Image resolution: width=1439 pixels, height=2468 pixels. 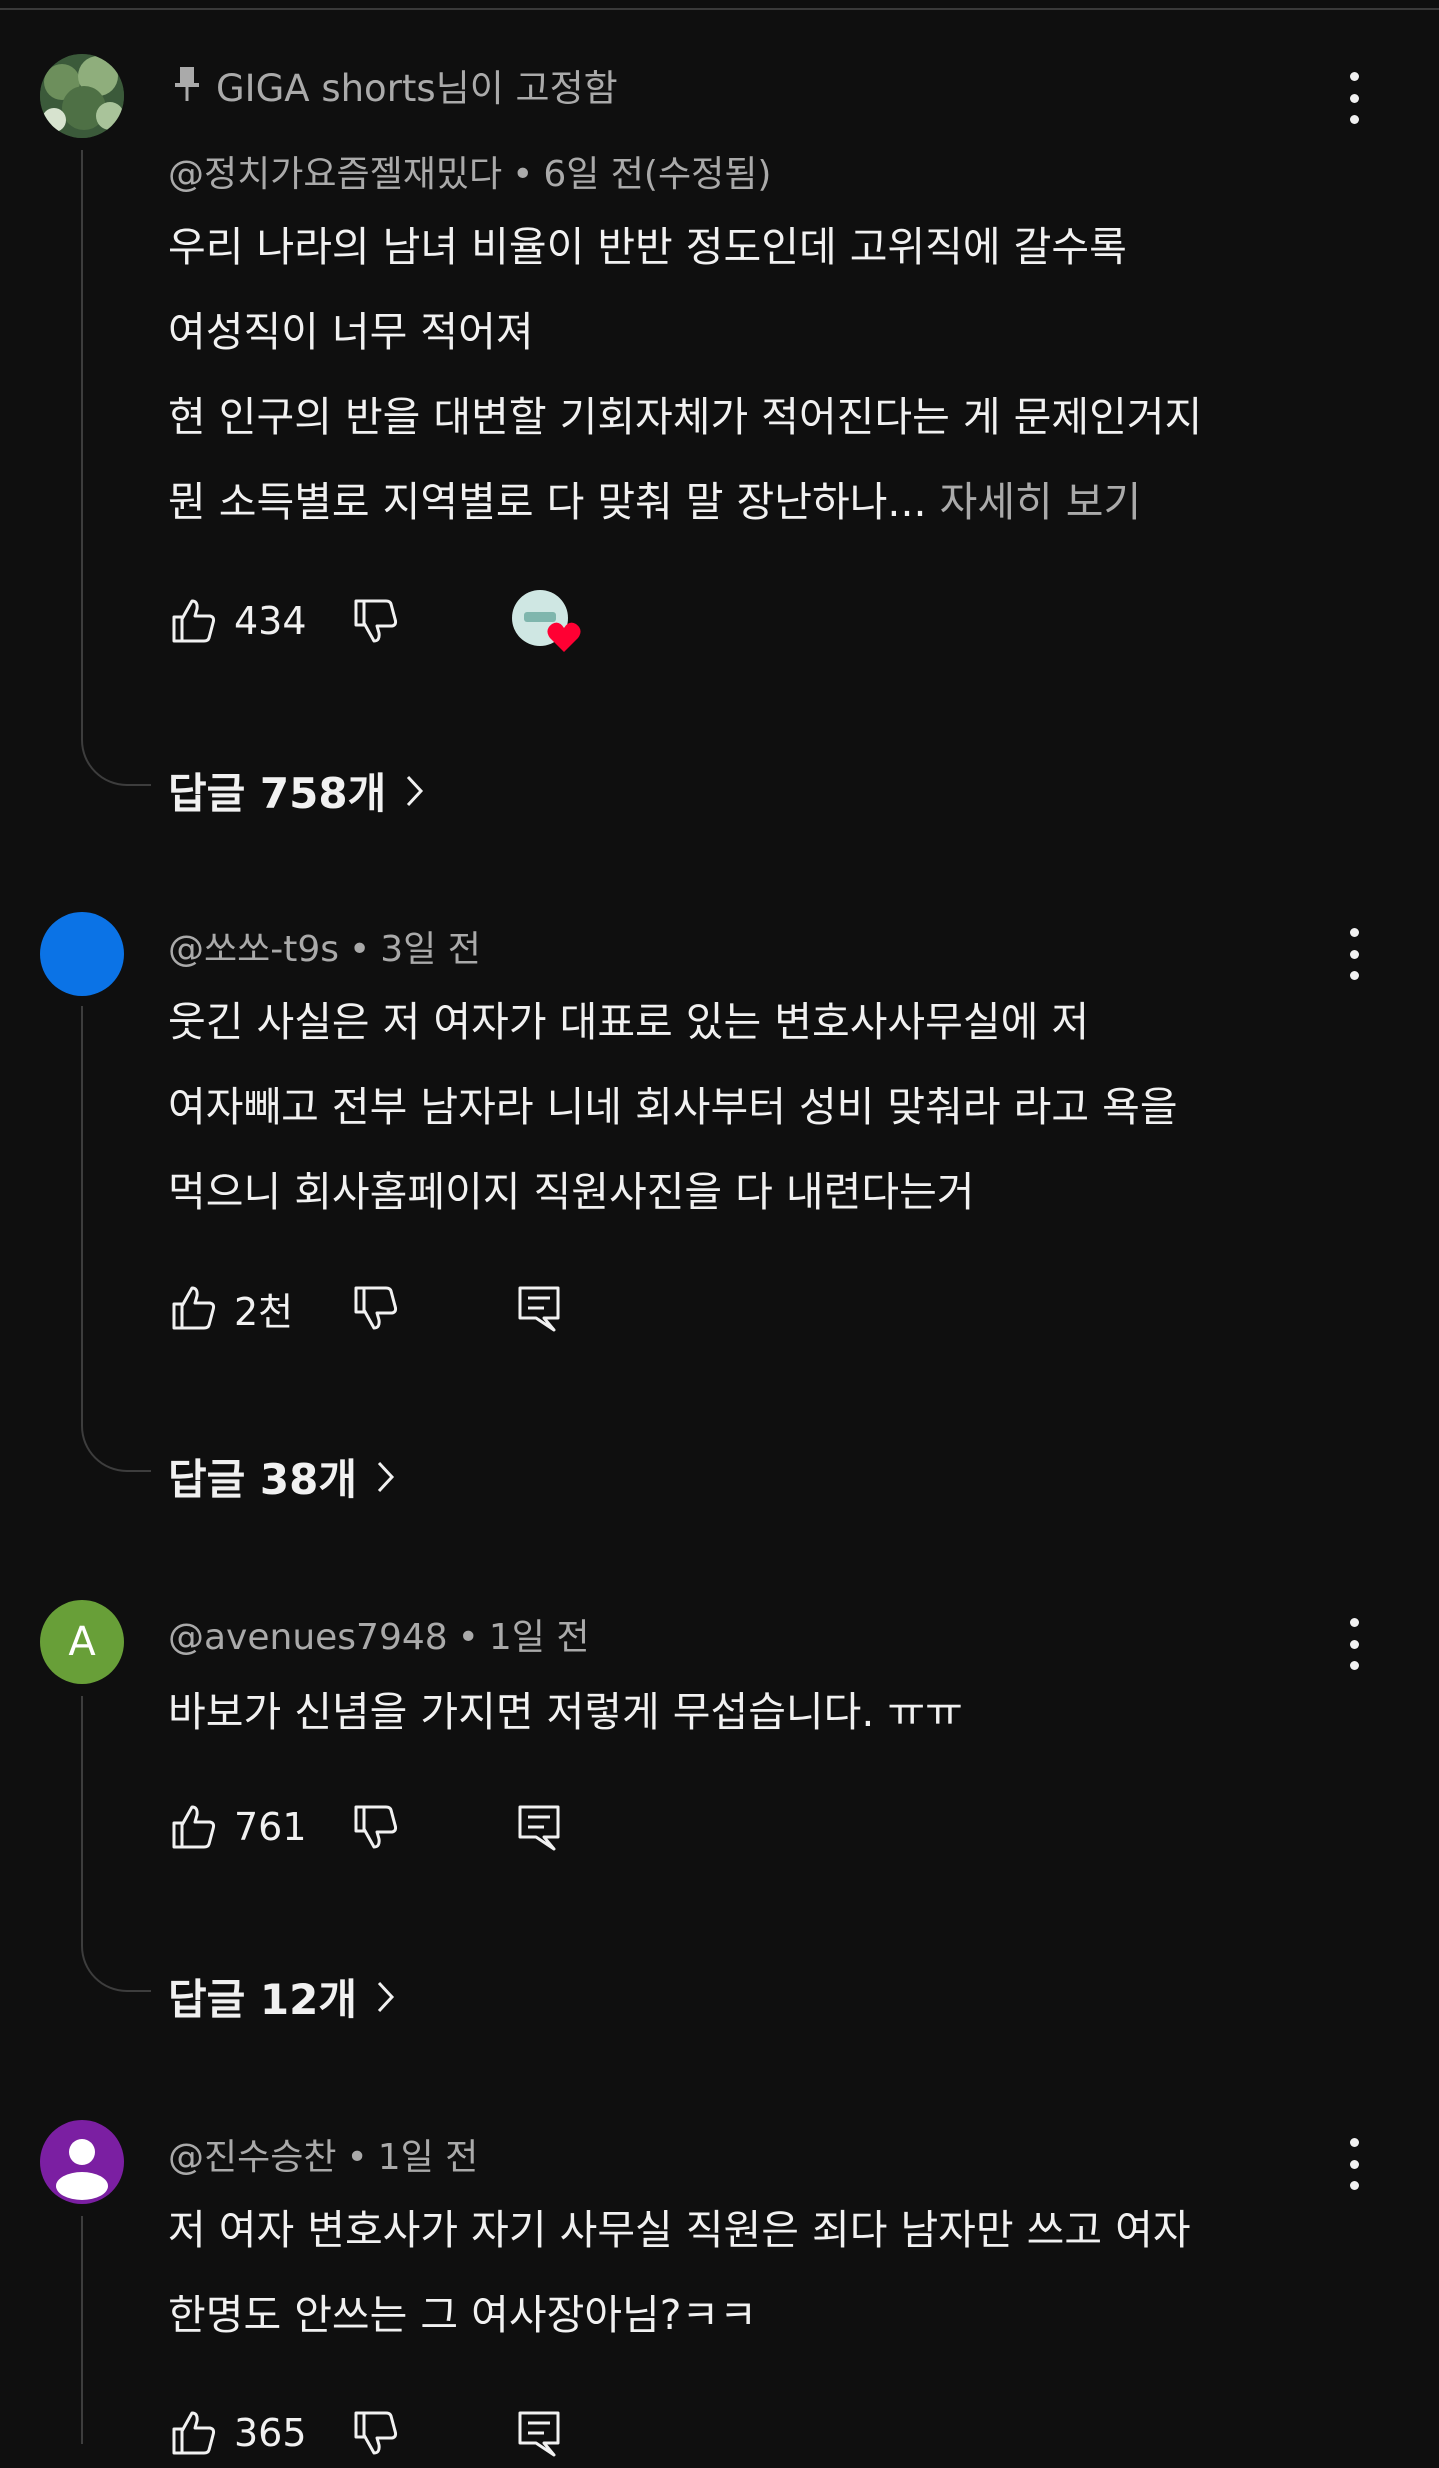 I want to click on replies-button: 답글 758개, so click(x=297, y=790).